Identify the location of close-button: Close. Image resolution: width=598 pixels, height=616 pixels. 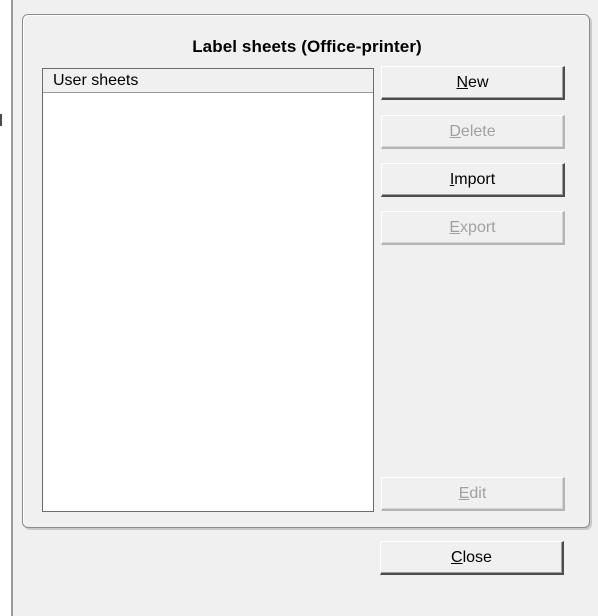
(472, 558).